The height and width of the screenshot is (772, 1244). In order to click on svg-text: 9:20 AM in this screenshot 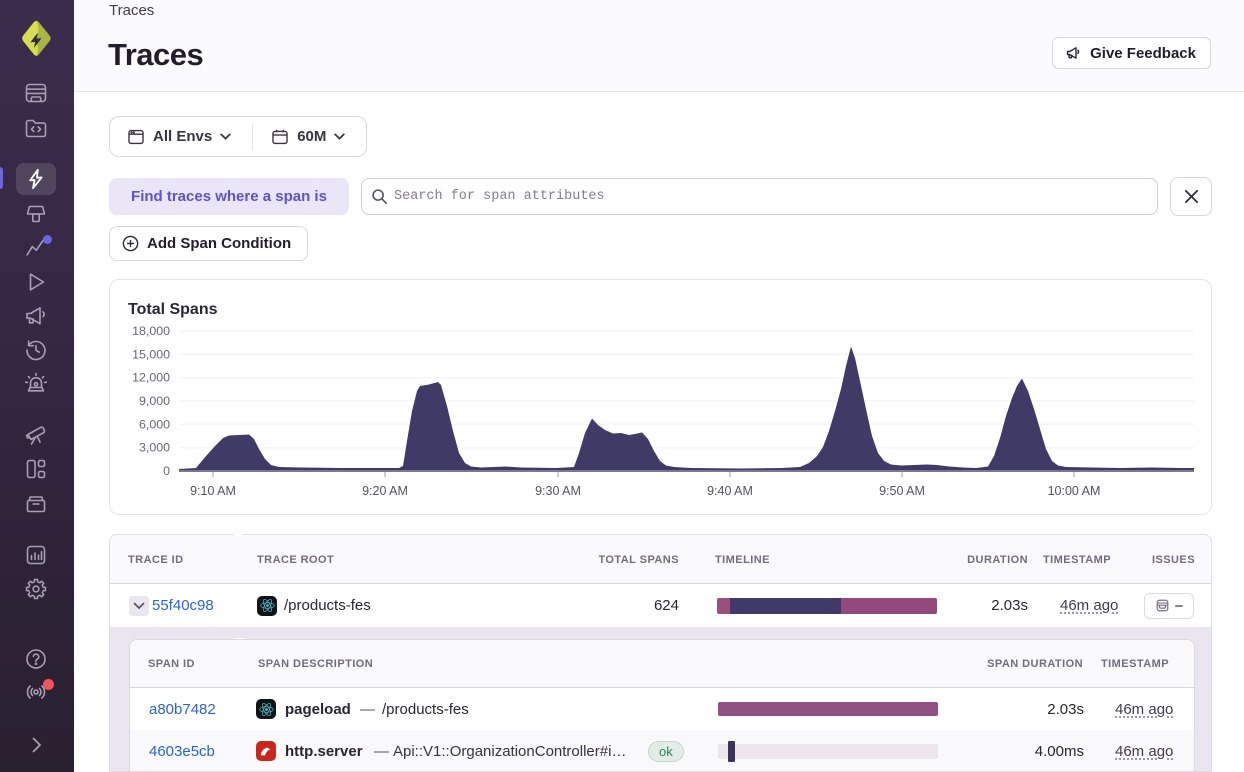, I will do `click(385, 491)`.